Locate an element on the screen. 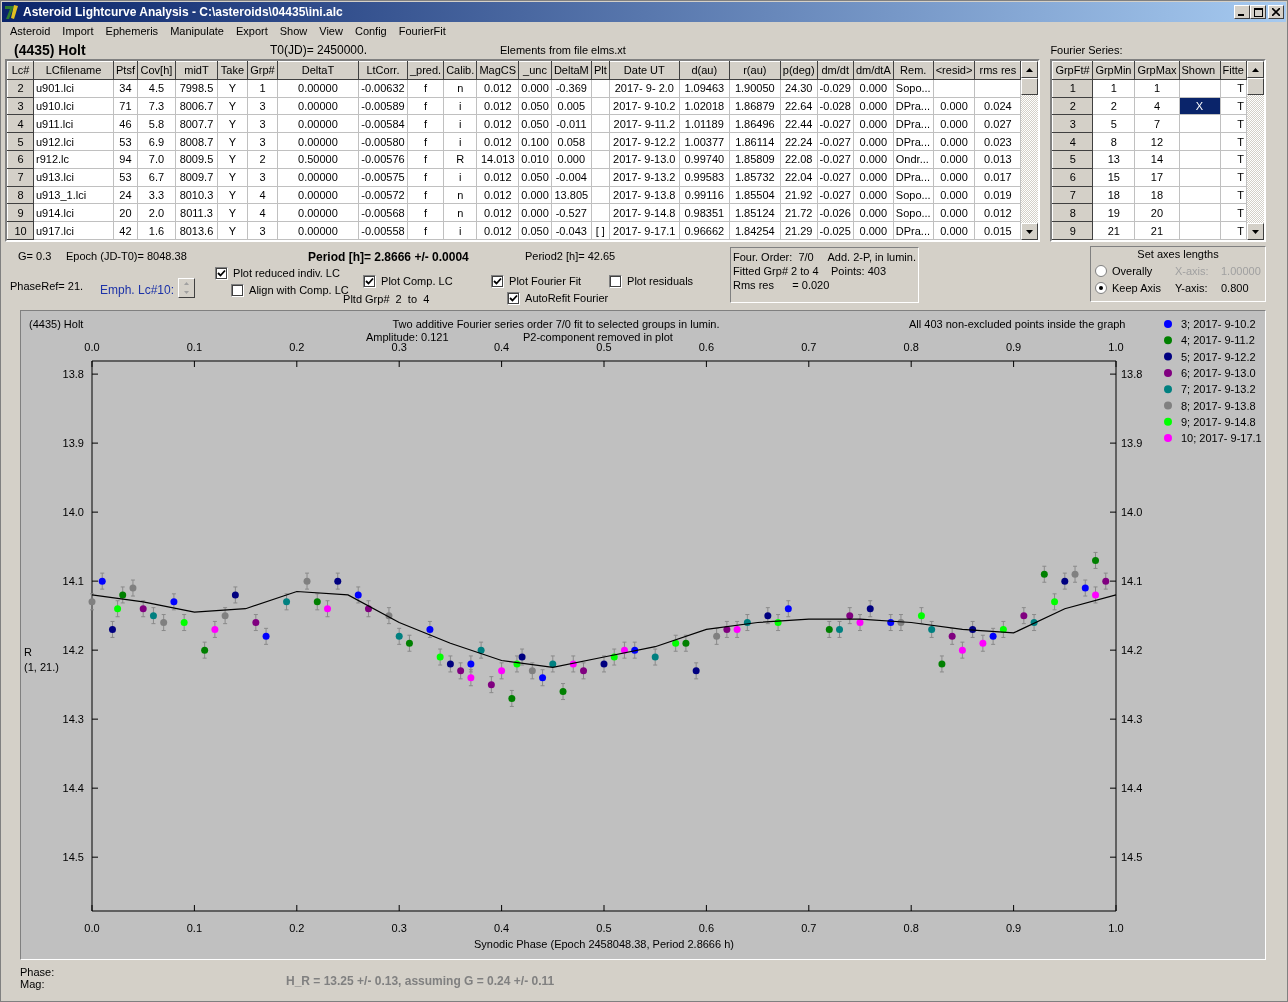 Image resolution: width=1288 pixels, height=1002 pixels. scrollbar-thumb is located at coordinates (1030, 86).